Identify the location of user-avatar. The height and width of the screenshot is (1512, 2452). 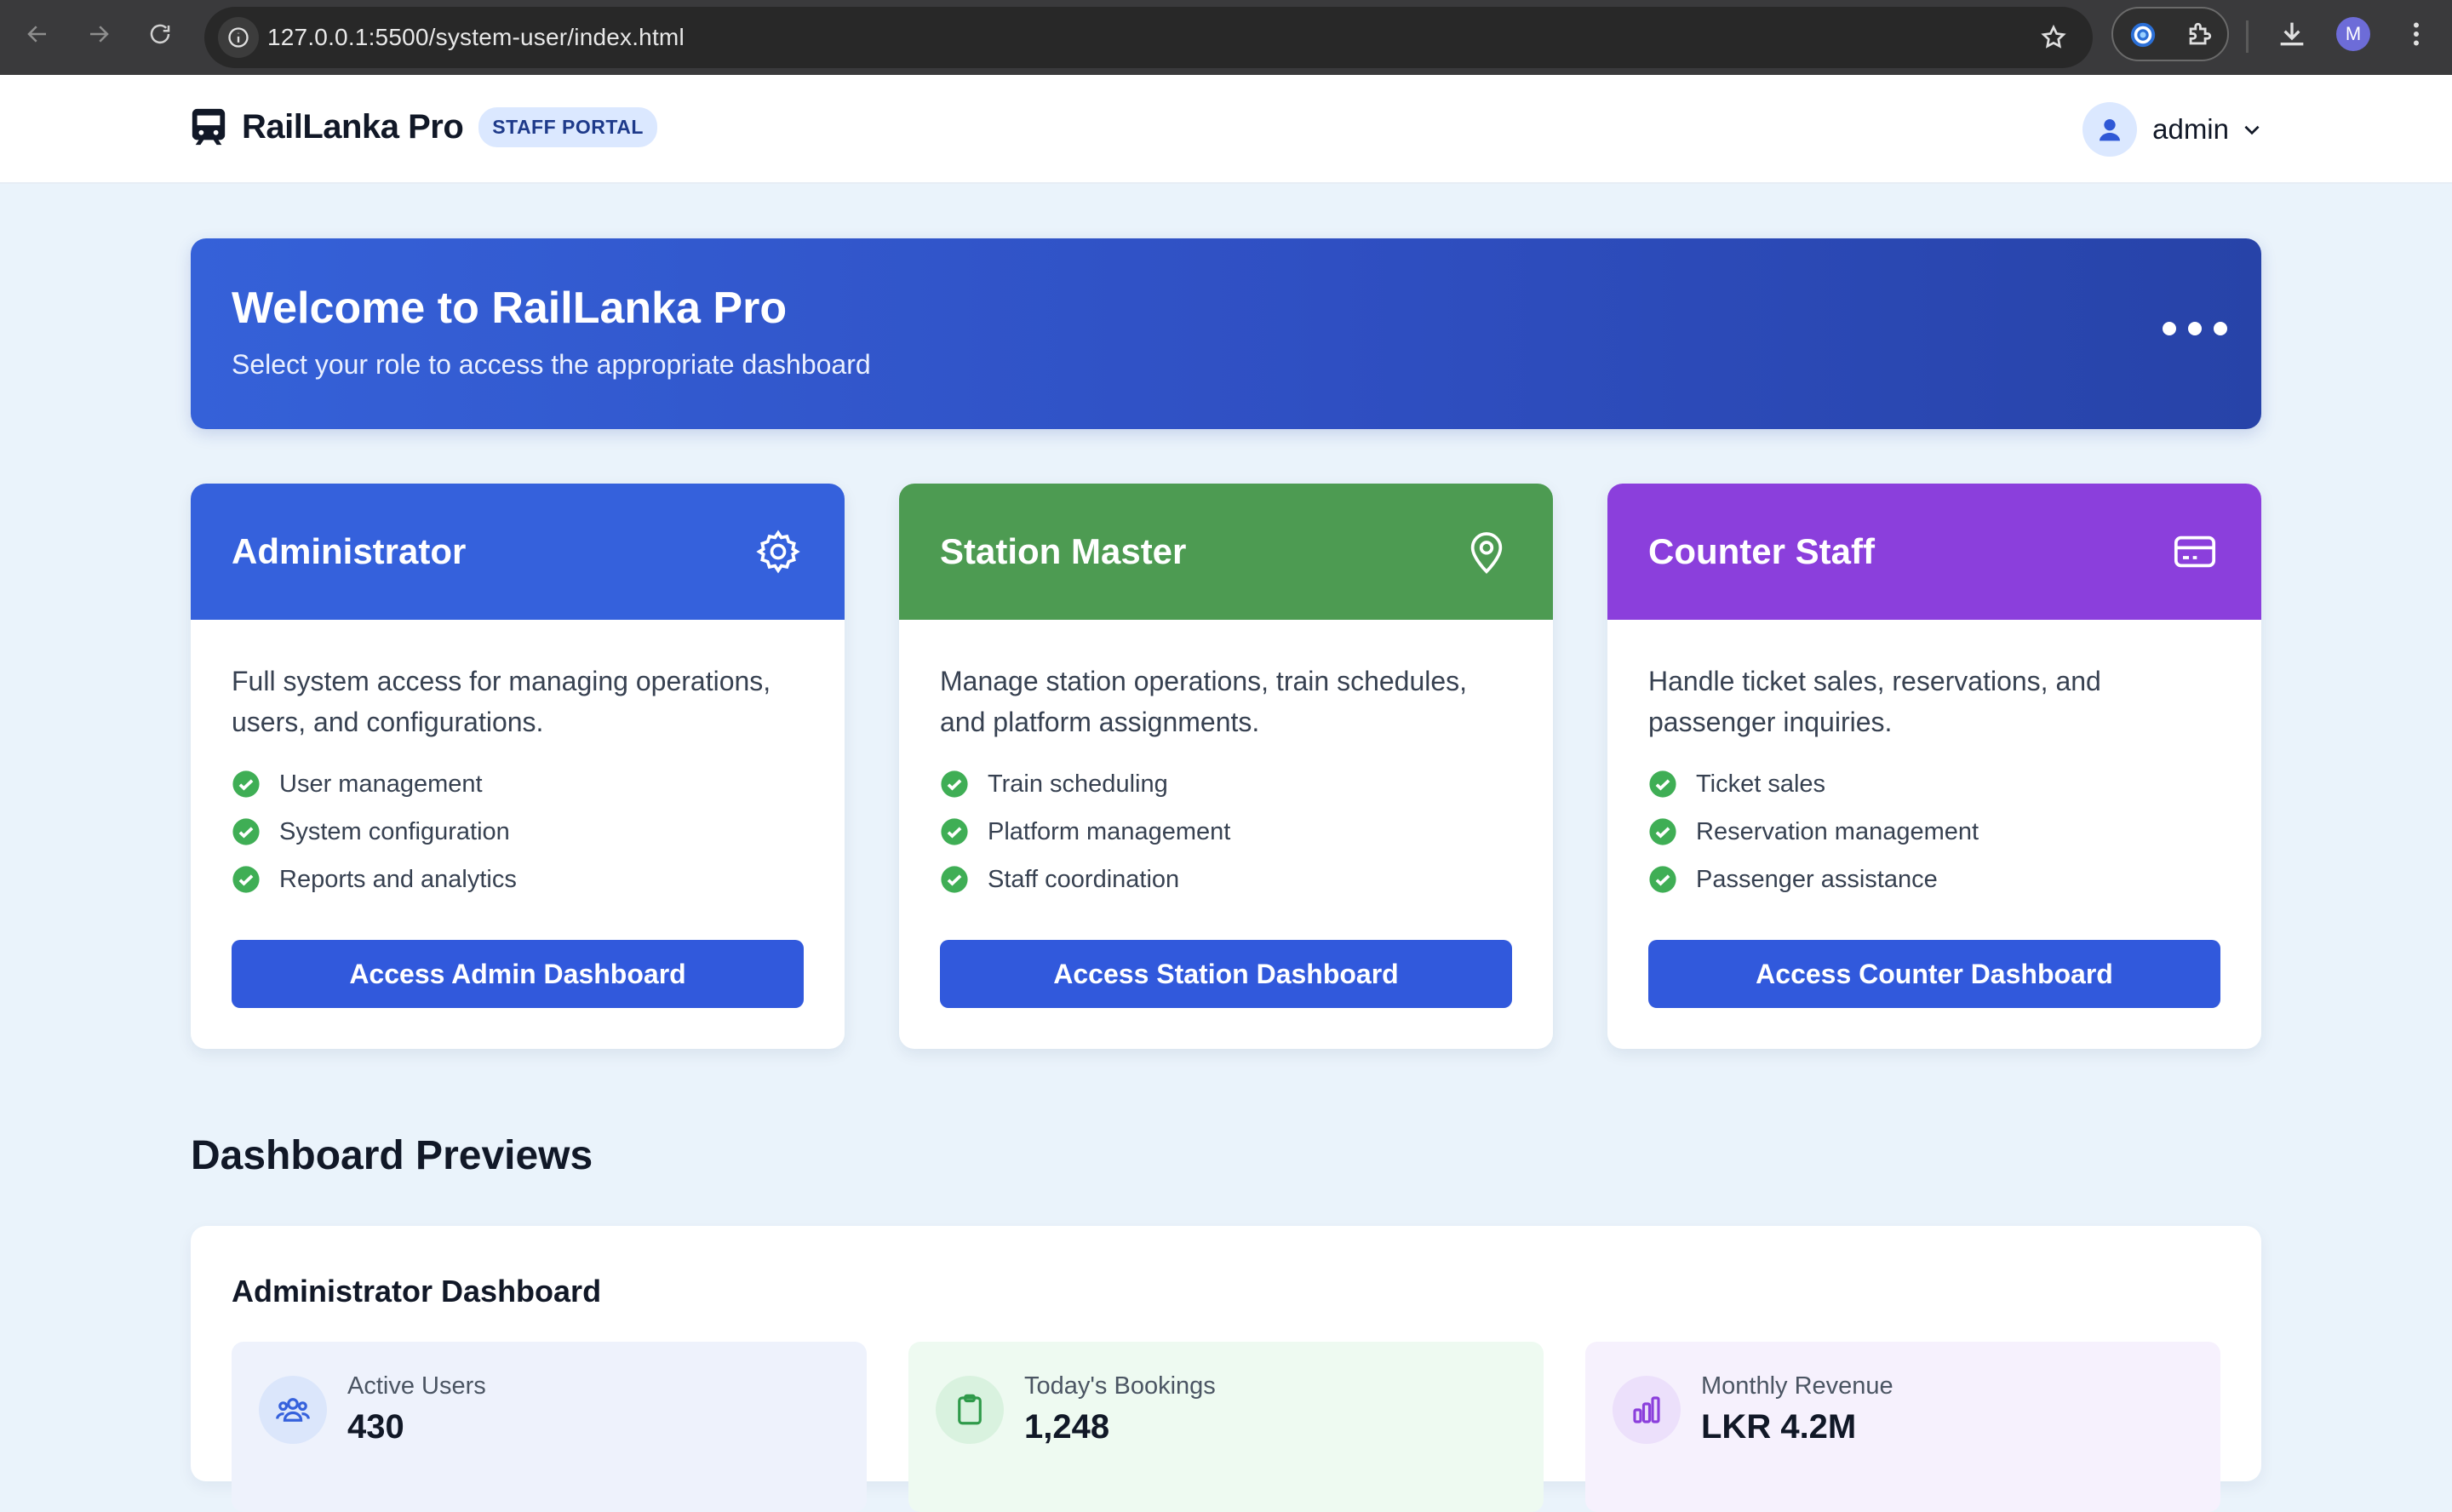
(2110, 129).